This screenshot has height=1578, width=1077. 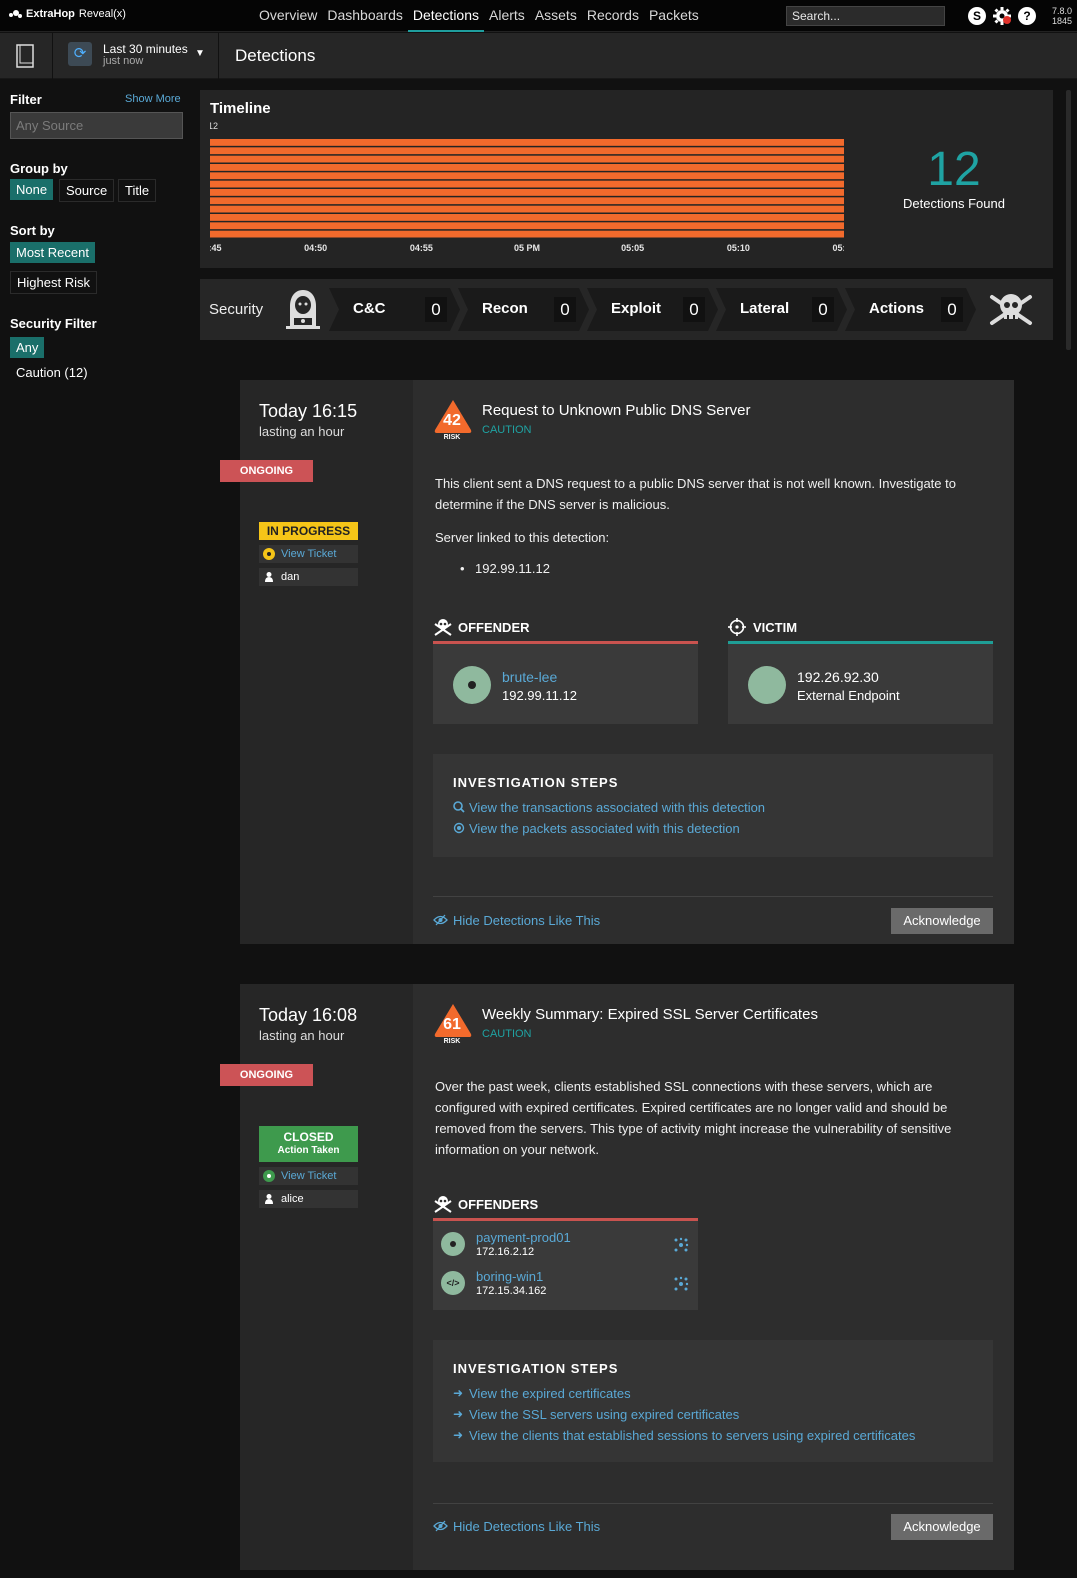 I want to click on nav-assets: Assets, so click(x=556, y=16).